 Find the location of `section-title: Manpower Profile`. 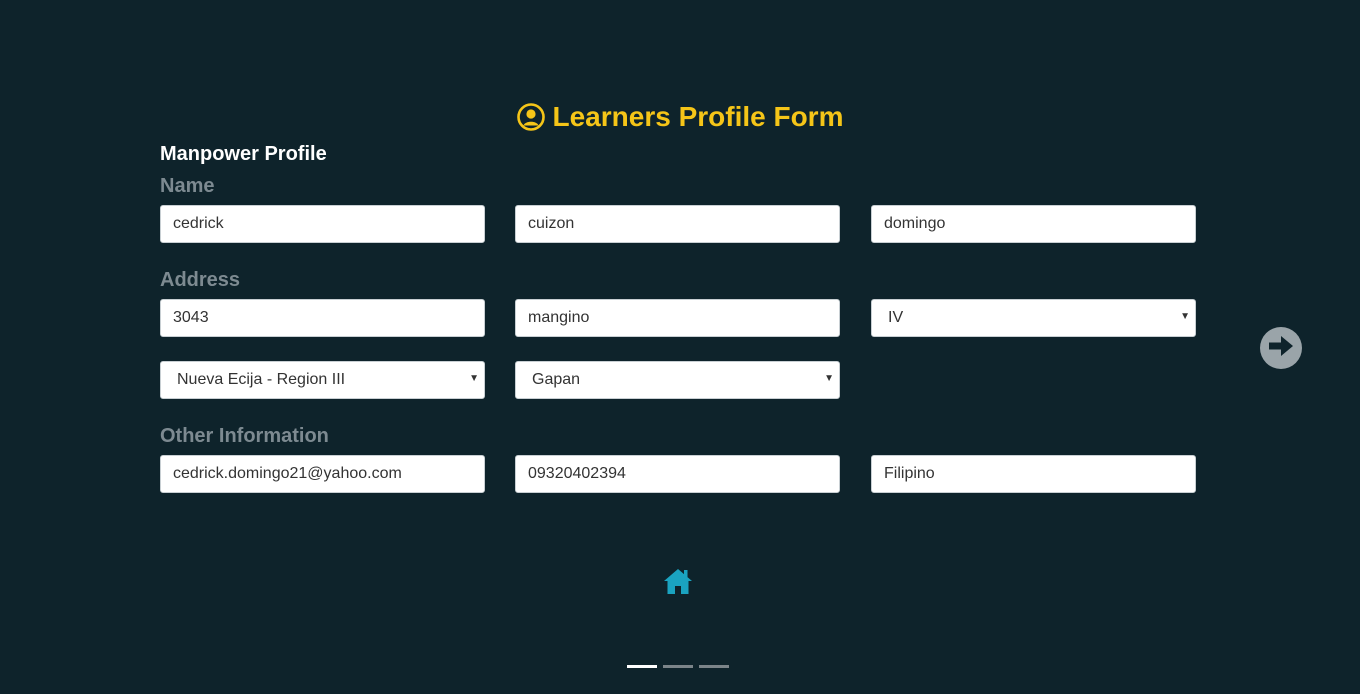

section-title: Manpower Profile is located at coordinates (243, 154).